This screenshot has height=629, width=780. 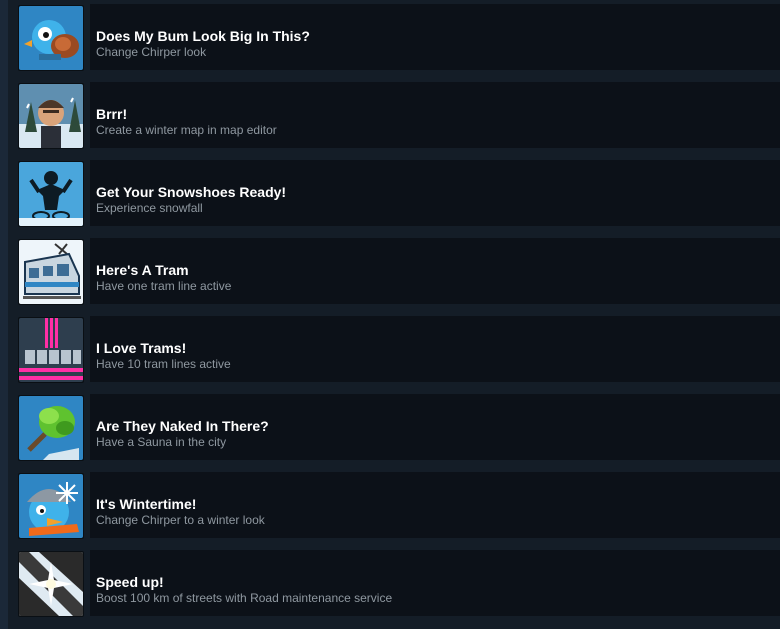 I want to click on achievement-description: Change Chirper look, so click(x=151, y=52).